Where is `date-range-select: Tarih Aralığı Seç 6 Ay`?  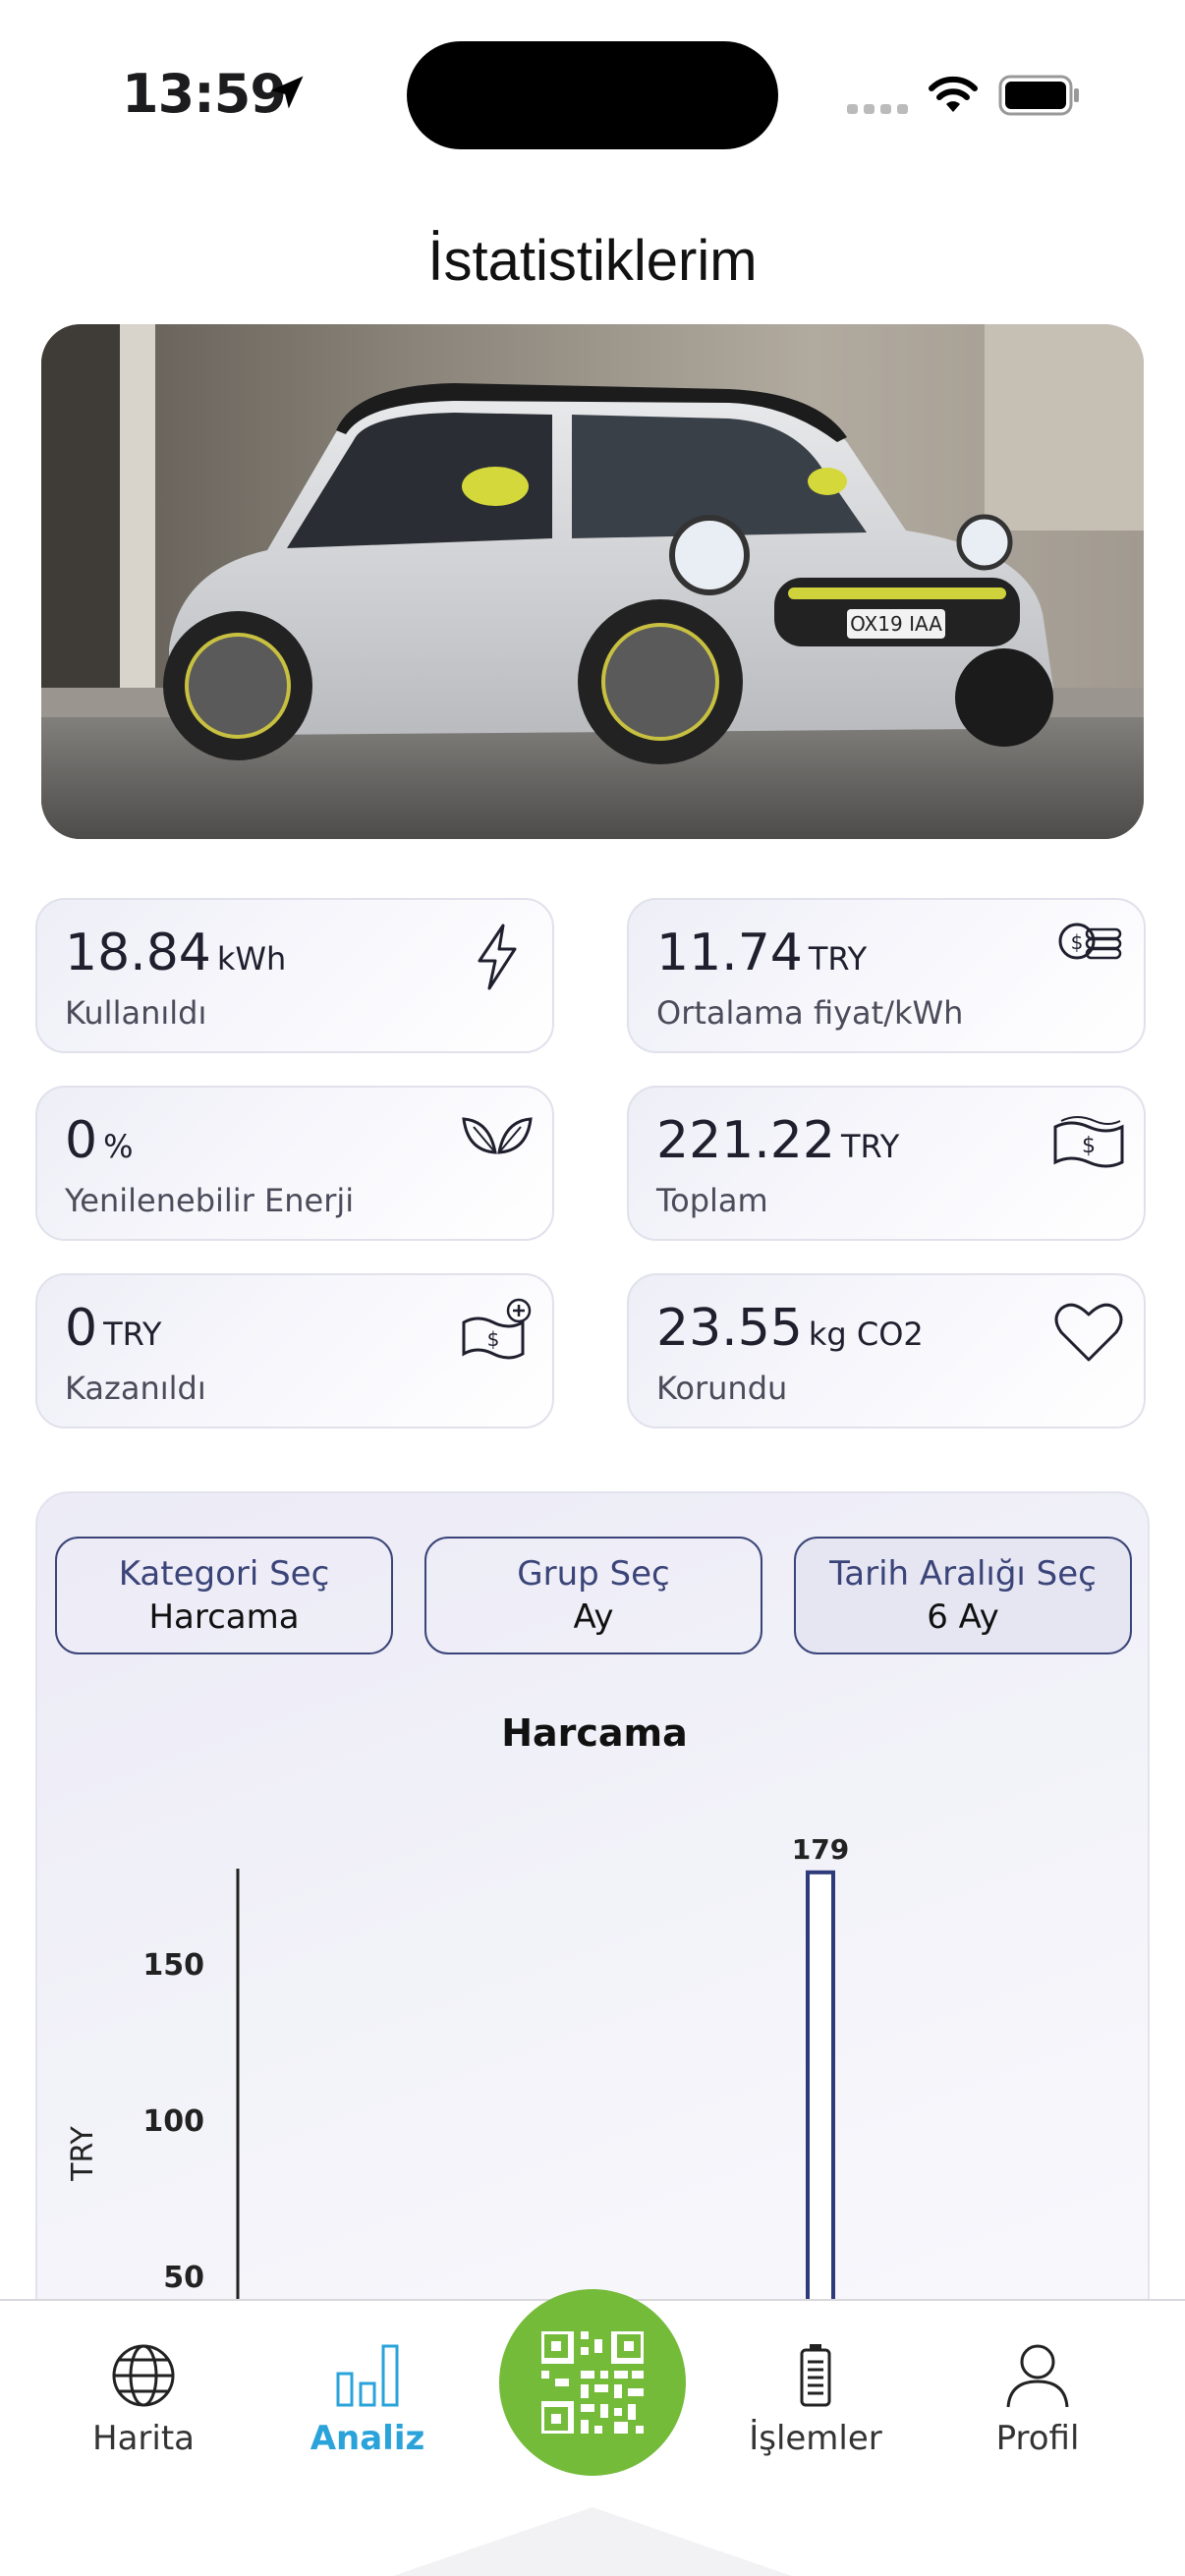
date-range-select: Tarih Aralığı Seç 6 Ay is located at coordinates (963, 1595).